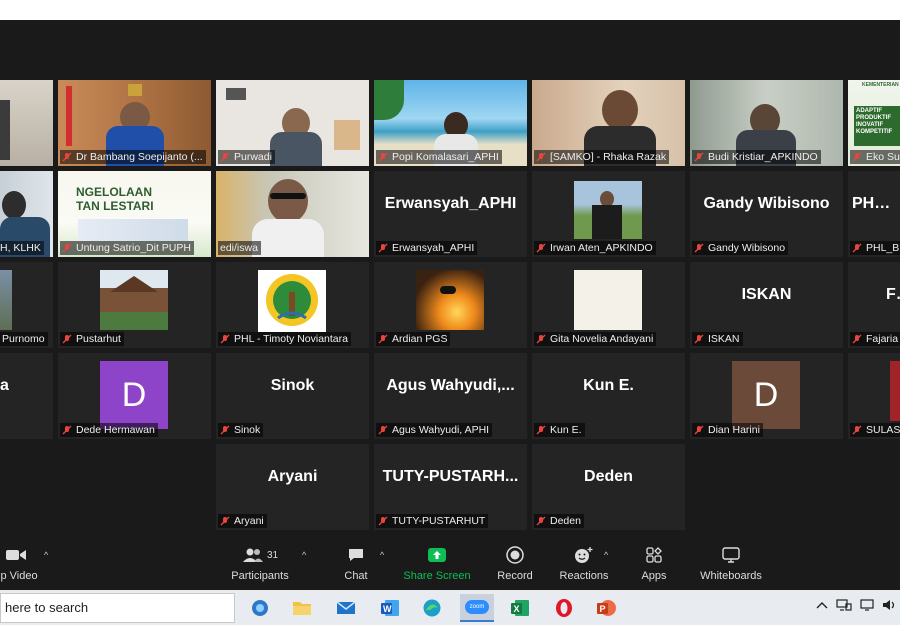 The height and width of the screenshot is (625, 900). Describe the element at coordinates (292, 214) in the screenshot. I see `video-tile-edi: edi/iswa` at that location.